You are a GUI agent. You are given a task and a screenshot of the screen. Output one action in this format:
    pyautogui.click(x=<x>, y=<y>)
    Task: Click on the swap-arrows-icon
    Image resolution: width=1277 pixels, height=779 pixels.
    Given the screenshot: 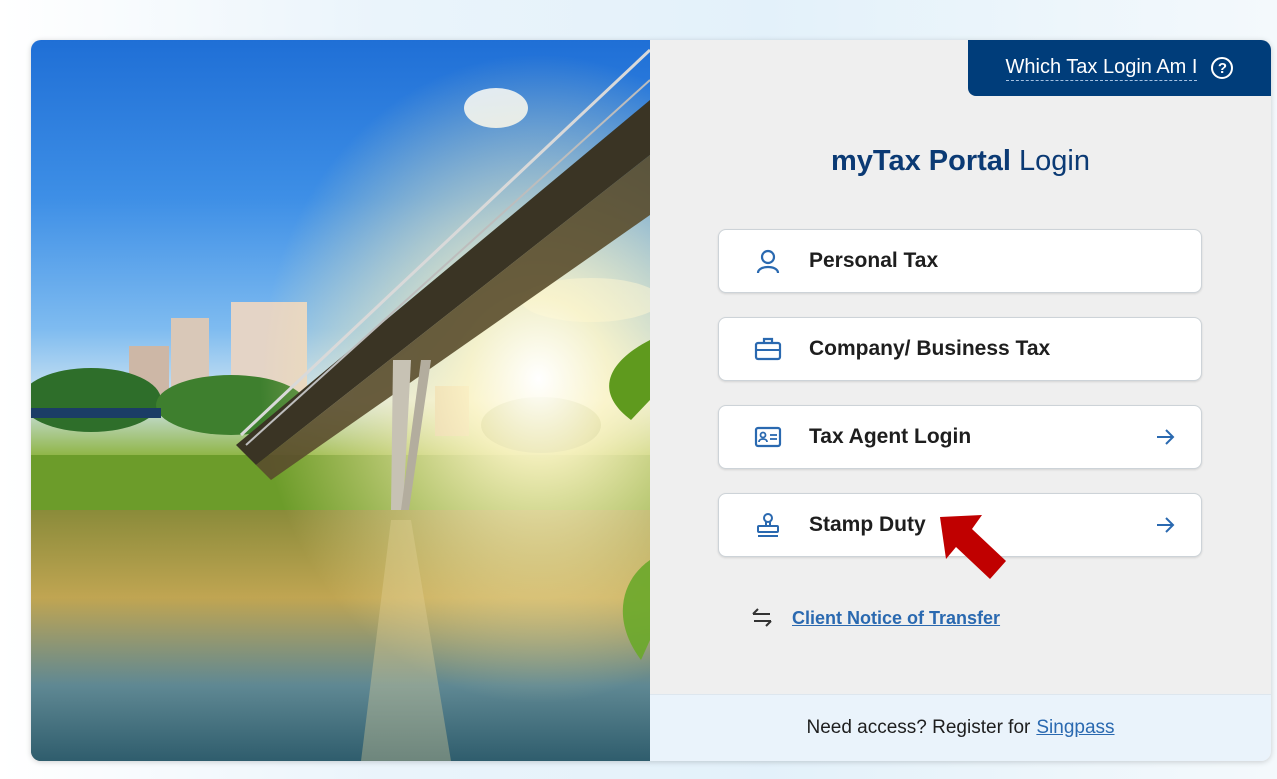 What is the action you would take?
    pyautogui.click(x=762, y=618)
    